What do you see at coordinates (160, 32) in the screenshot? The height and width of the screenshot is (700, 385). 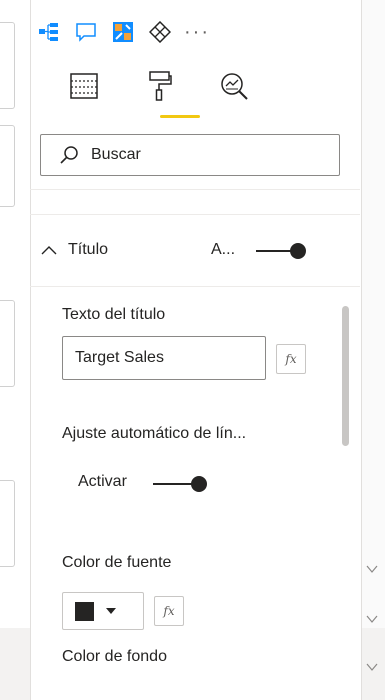 I see `decomposition-icon` at bounding box center [160, 32].